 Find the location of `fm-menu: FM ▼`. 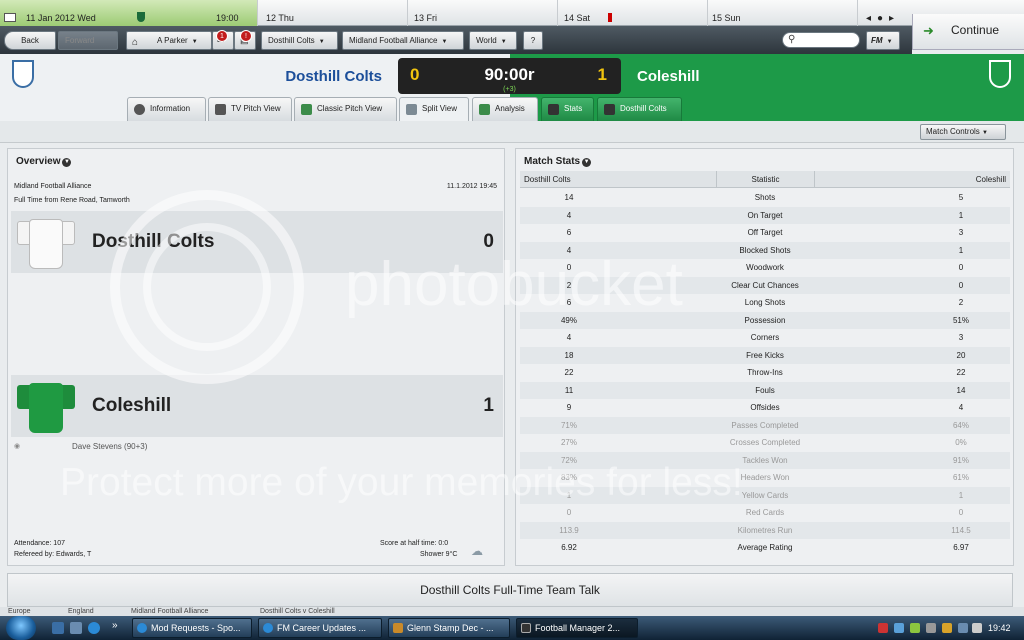

fm-menu: FM ▼ is located at coordinates (883, 40).